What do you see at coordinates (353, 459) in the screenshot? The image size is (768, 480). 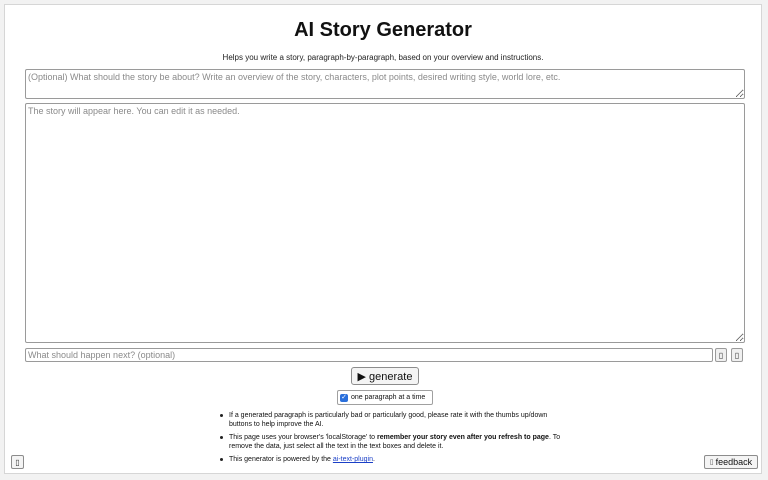 I see `ai-text-plugin-link: ai-text-plugin` at bounding box center [353, 459].